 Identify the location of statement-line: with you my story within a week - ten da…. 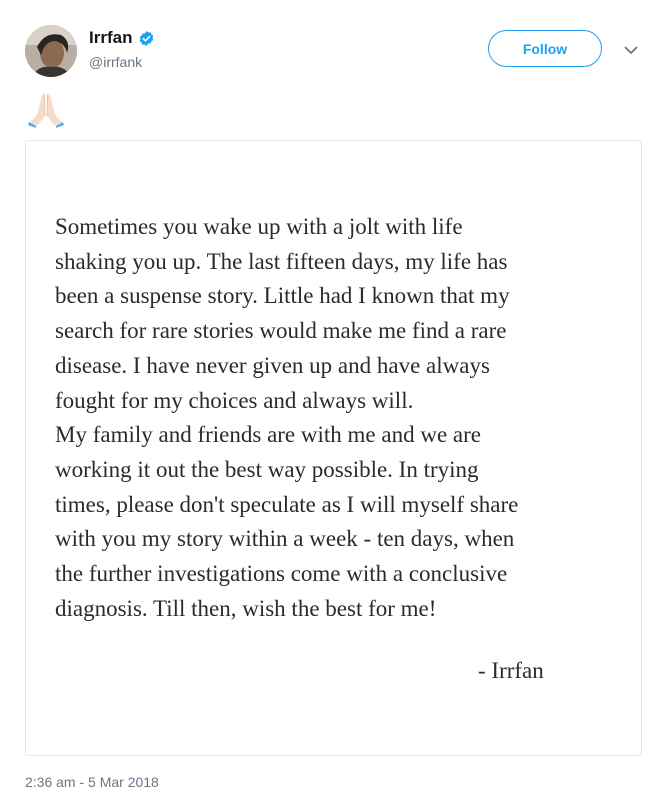
(285, 539).